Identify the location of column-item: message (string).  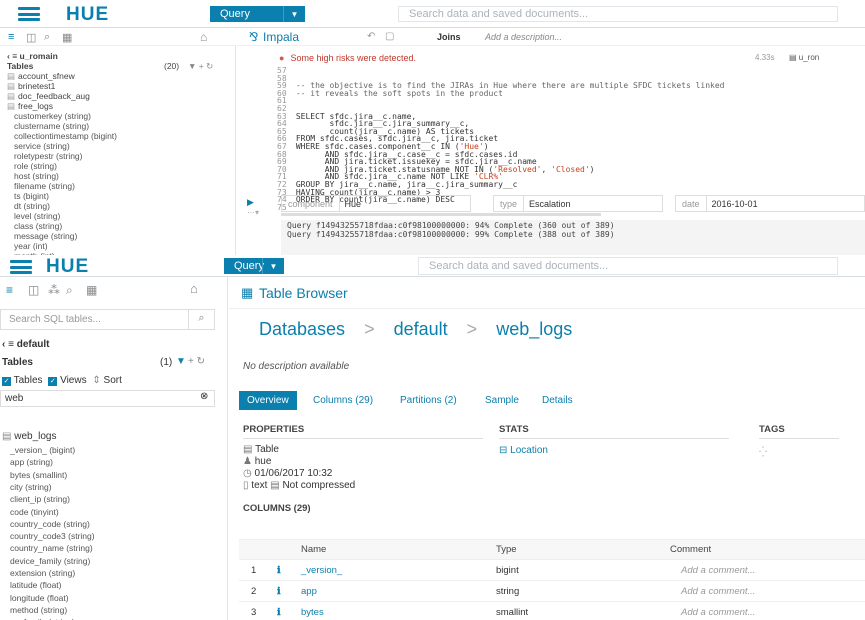
(45, 236).